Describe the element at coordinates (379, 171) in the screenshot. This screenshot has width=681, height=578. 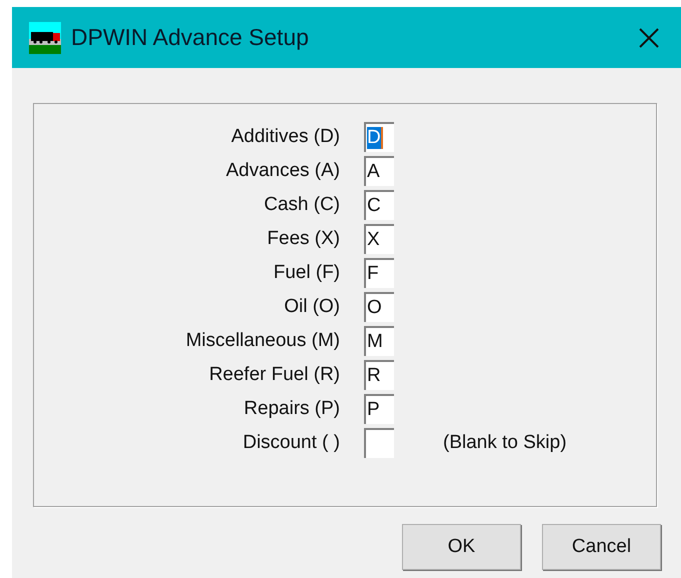
I see `text-field: A` at that location.